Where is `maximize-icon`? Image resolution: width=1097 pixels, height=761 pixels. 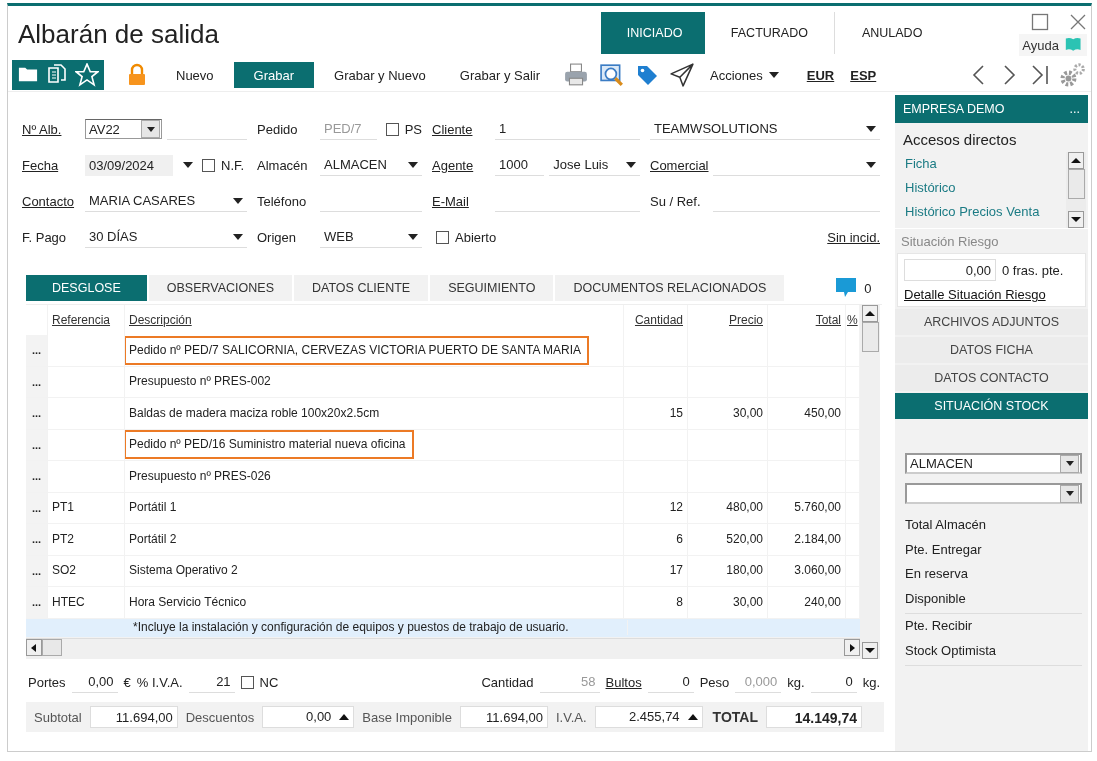
maximize-icon is located at coordinates (1040, 22).